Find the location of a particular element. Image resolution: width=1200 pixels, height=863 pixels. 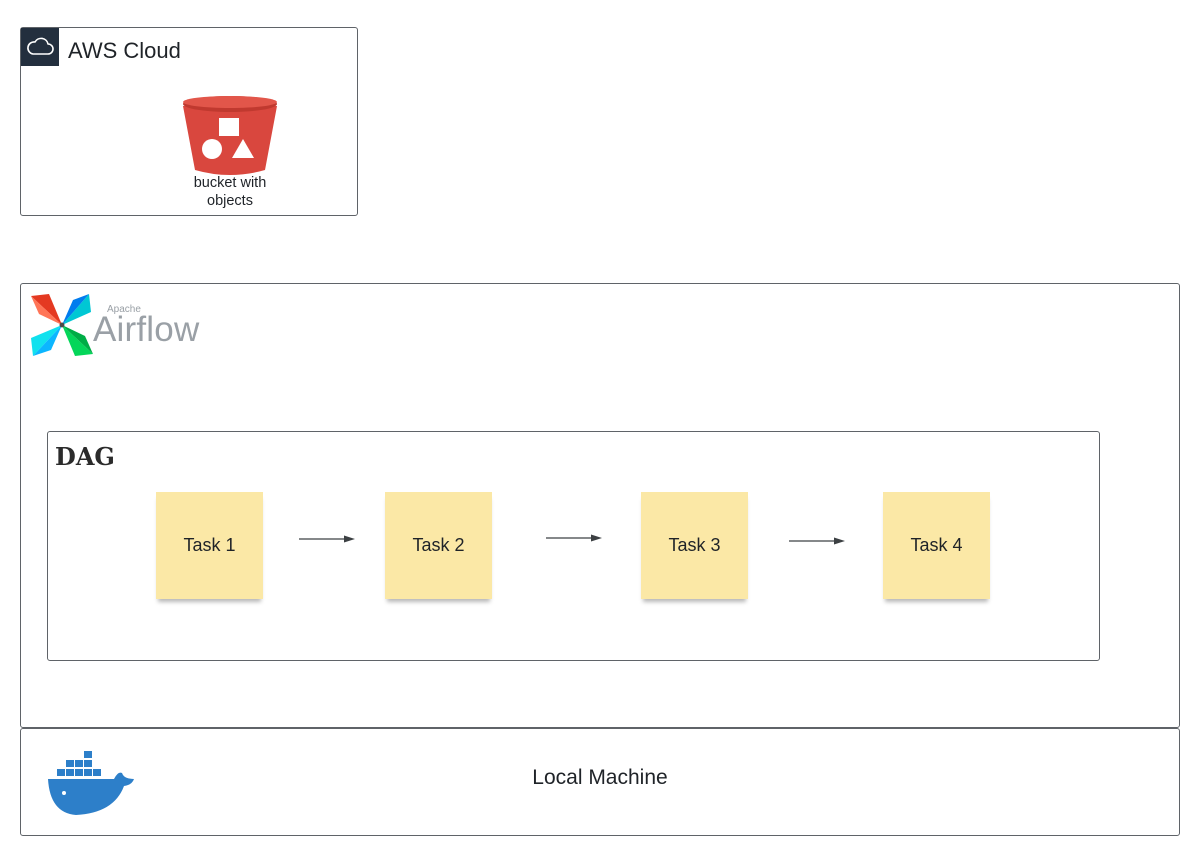

s3-bucket-icon is located at coordinates (230, 137).